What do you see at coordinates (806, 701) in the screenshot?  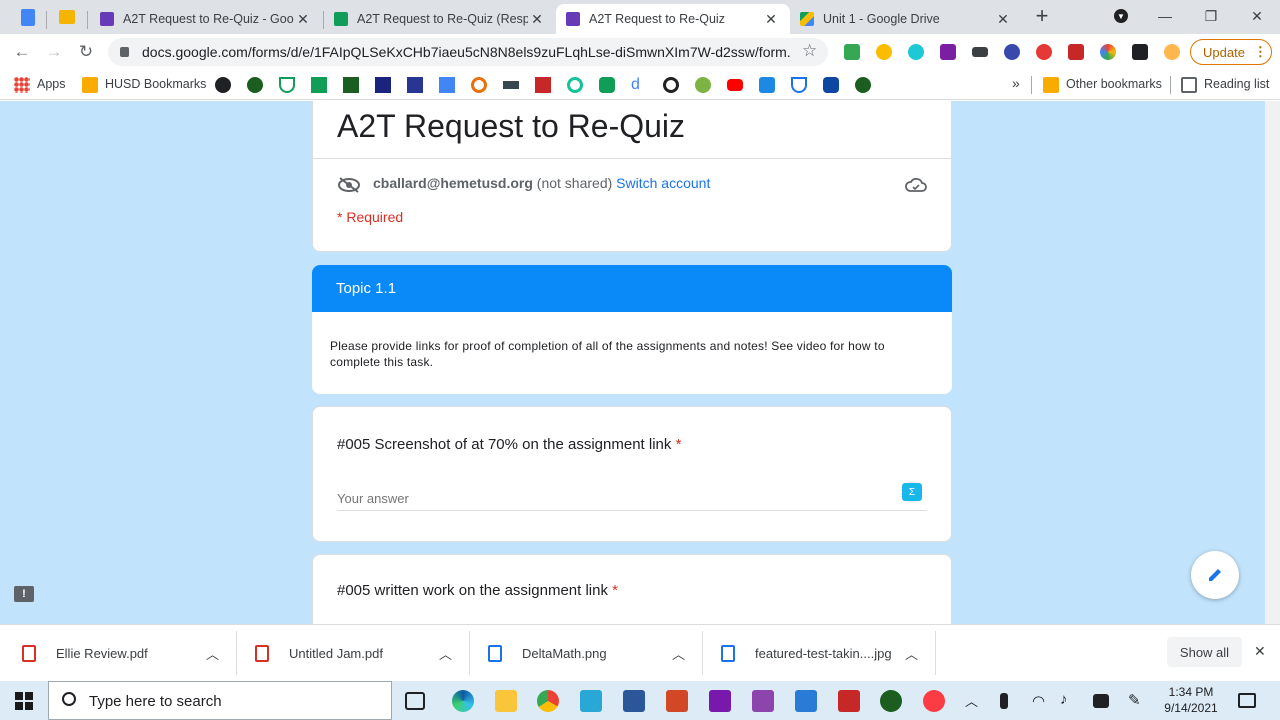 I see `photos-icon` at bounding box center [806, 701].